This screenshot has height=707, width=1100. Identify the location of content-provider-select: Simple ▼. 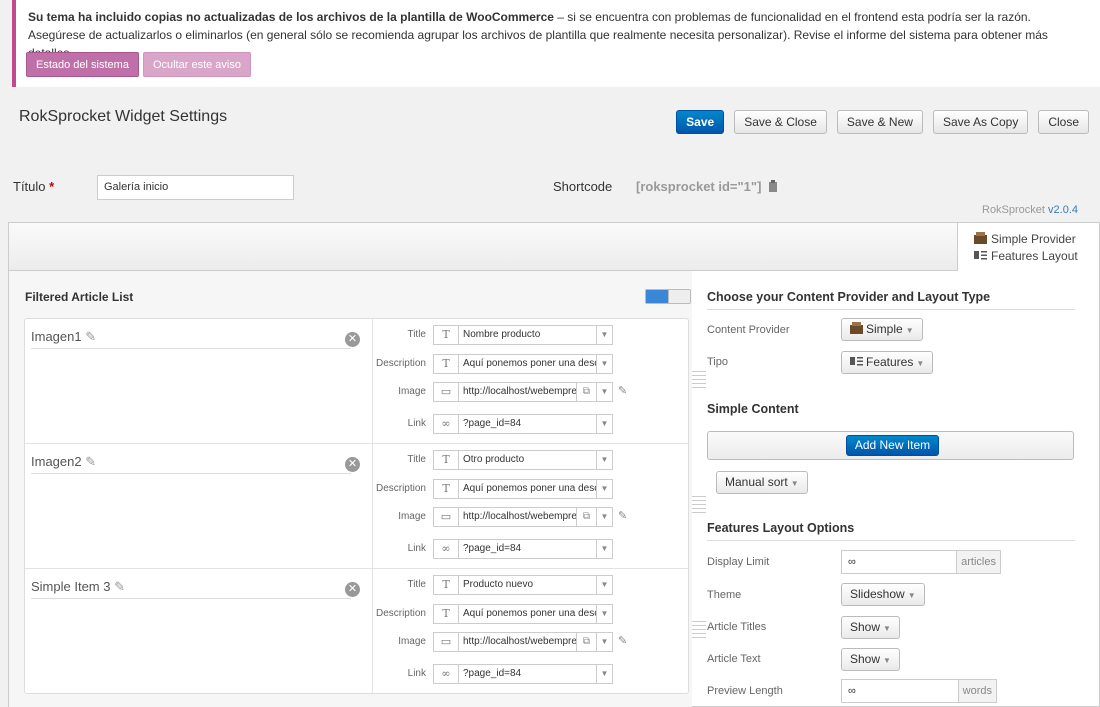
(882, 329).